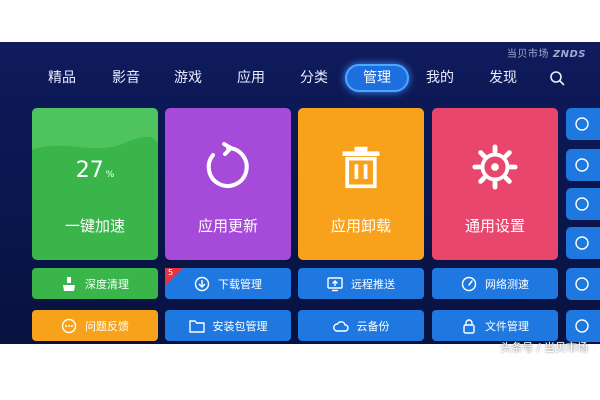 This screenshot has height=400, width=600. I want to click on speedup-percent: 27%, so click(95, 170).